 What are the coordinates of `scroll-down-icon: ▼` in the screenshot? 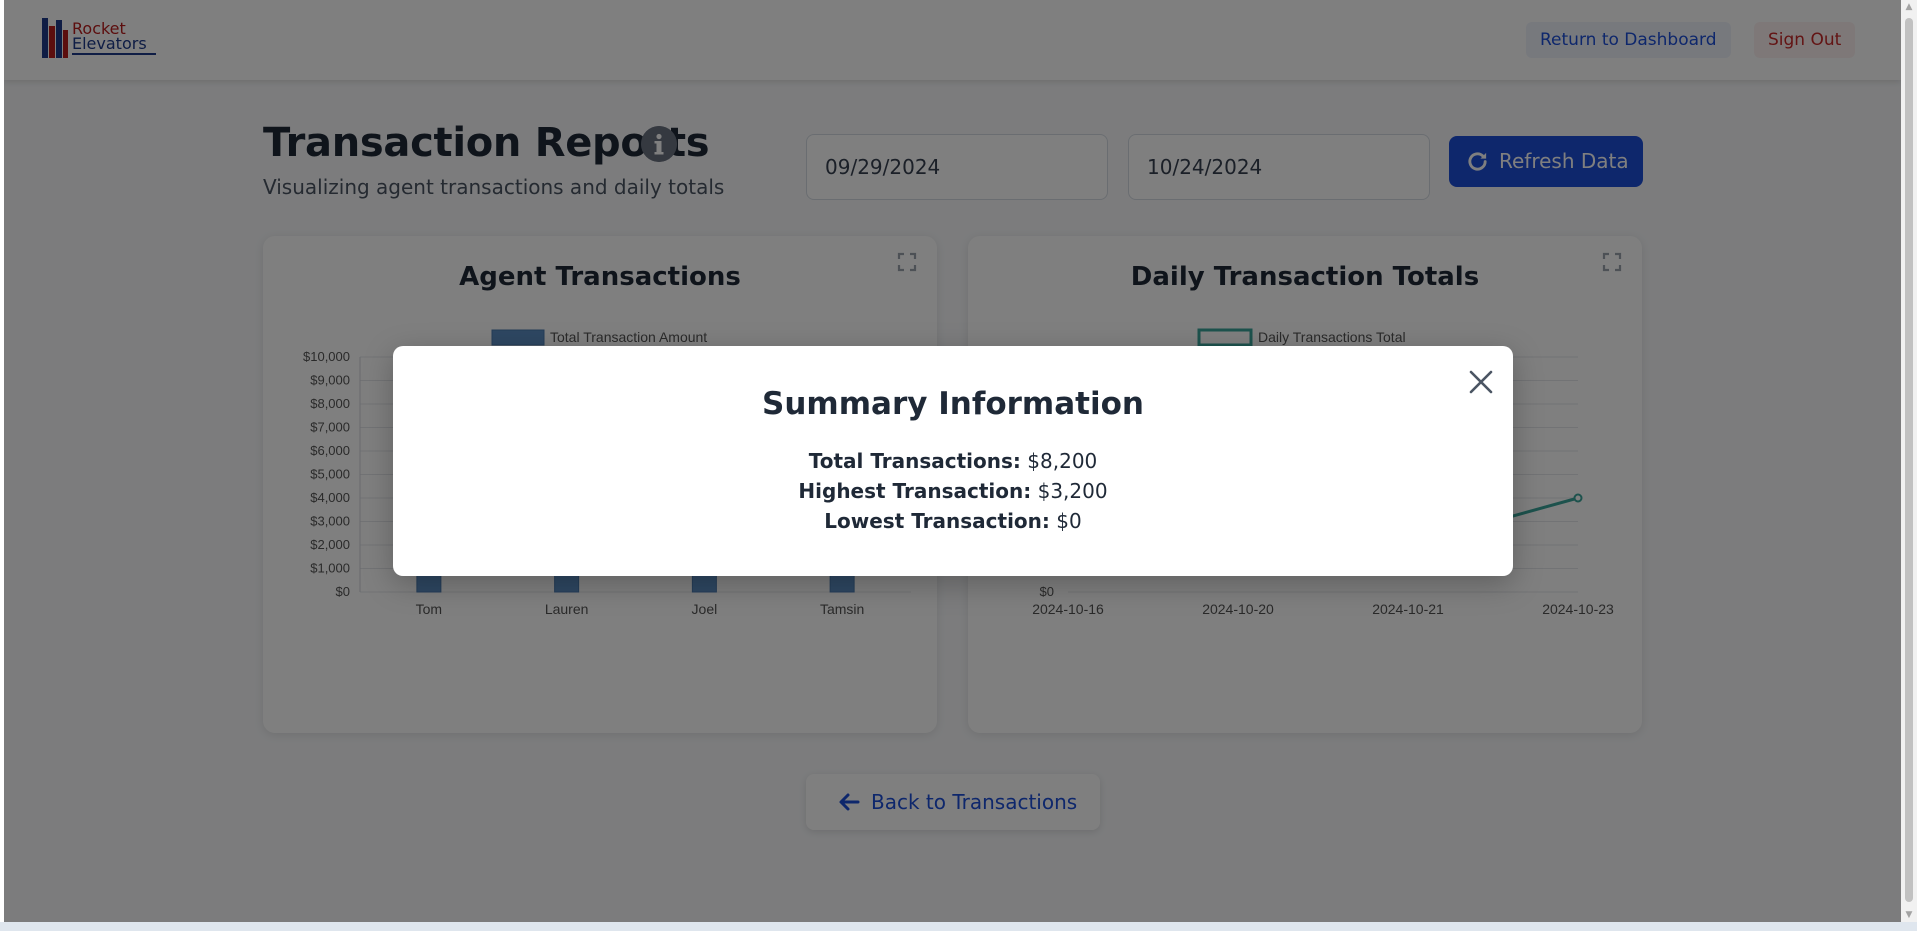 It's located at (1909, 915).